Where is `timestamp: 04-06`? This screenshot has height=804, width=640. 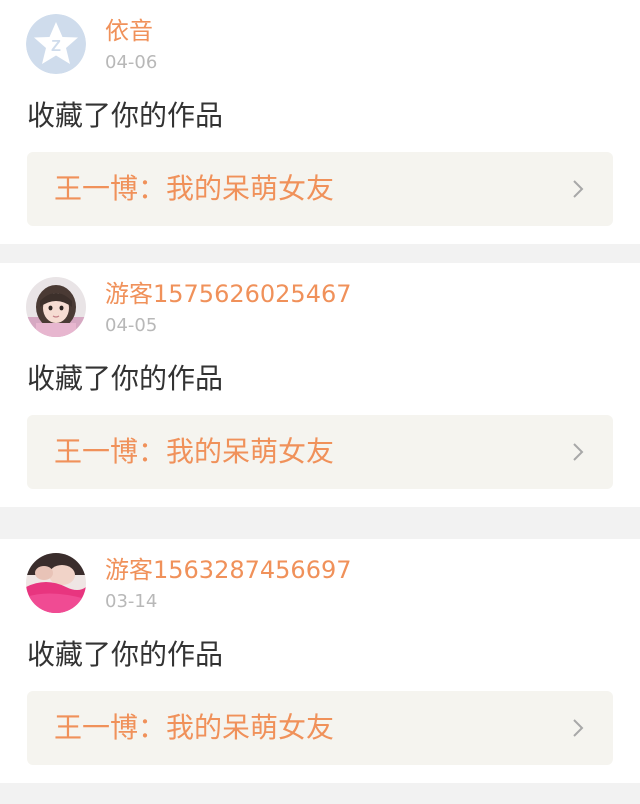 timestamp: 04-06 is located at coordinates (131, 62).